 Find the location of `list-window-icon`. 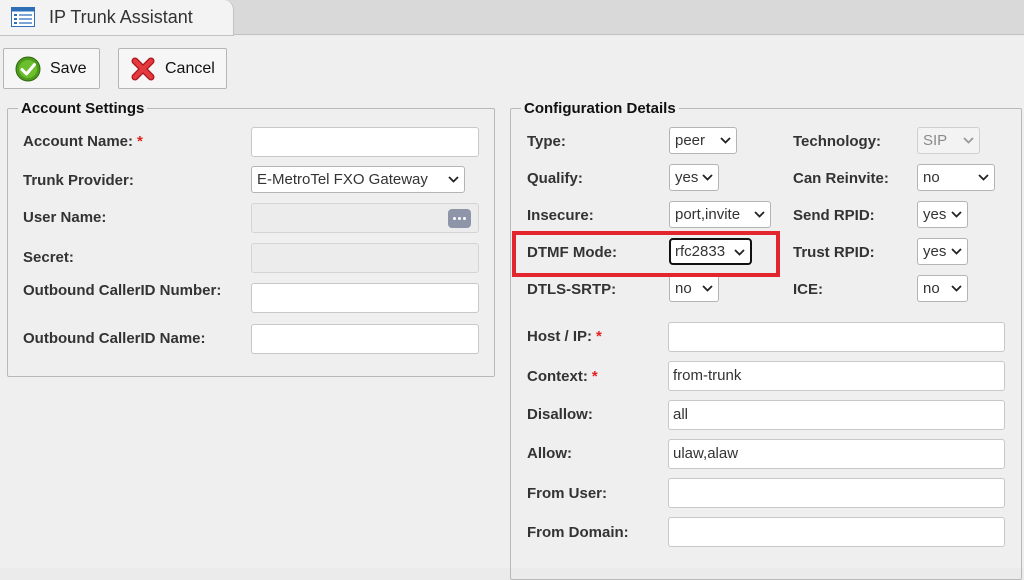

list-window-icon is located at coordinates (23, 17).